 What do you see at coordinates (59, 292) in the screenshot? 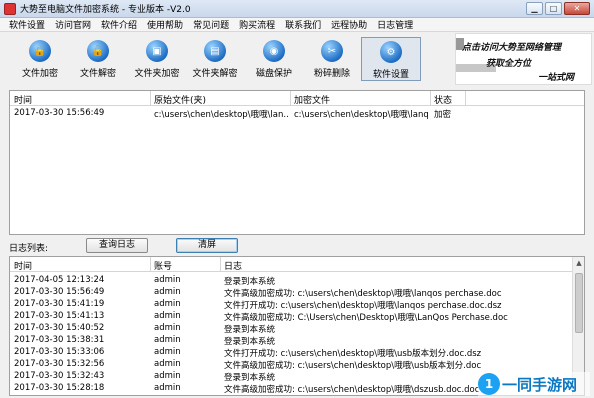
I see `log-time: 2017-03-30 15:56:49` at bounding box center [59, 292].